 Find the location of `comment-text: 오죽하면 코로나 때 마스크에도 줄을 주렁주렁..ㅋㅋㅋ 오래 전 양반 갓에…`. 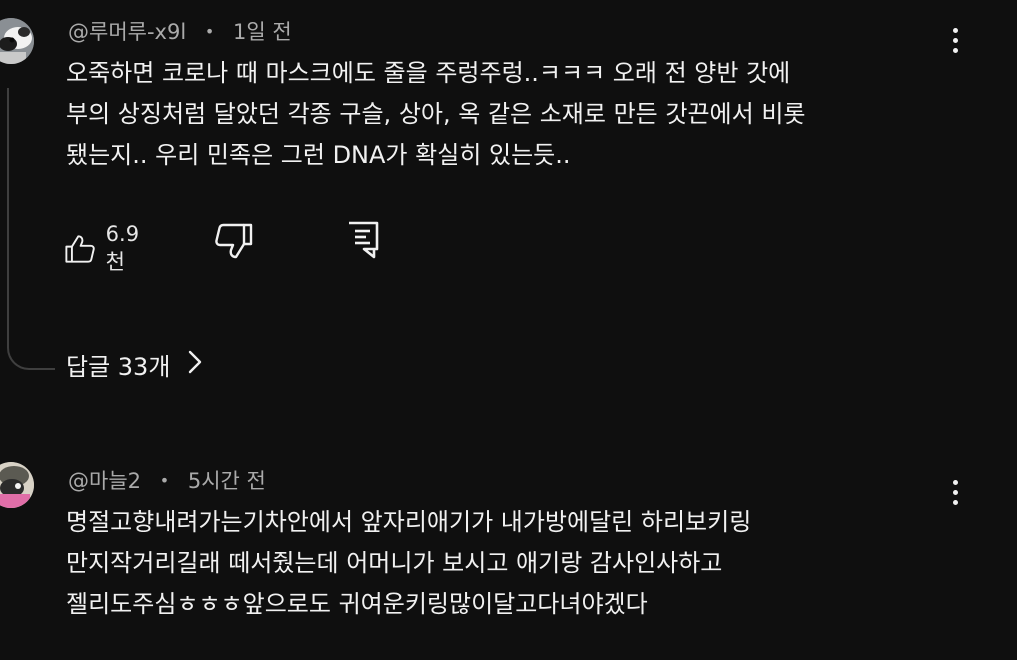

comment-text: 오죽하면 코로나 때 마스크에도 줄을 주렁주렁..ㅋㅋㅋ 오래 전 양반 갓에… is located at coordinates (436, 114).